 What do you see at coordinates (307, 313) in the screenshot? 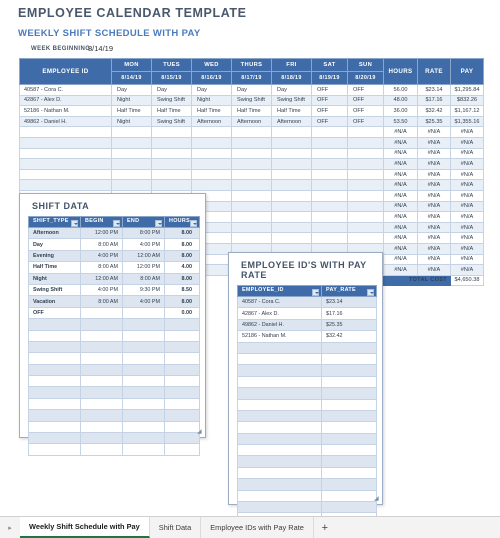
I see `list-item: 42867 - Alex D. $17.16` at bounding box center [307, 313].